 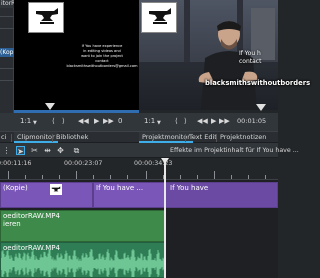 I want to click on video-clip-main: oeditorRAW.MP4 ieren, so click(x=82, y=226).